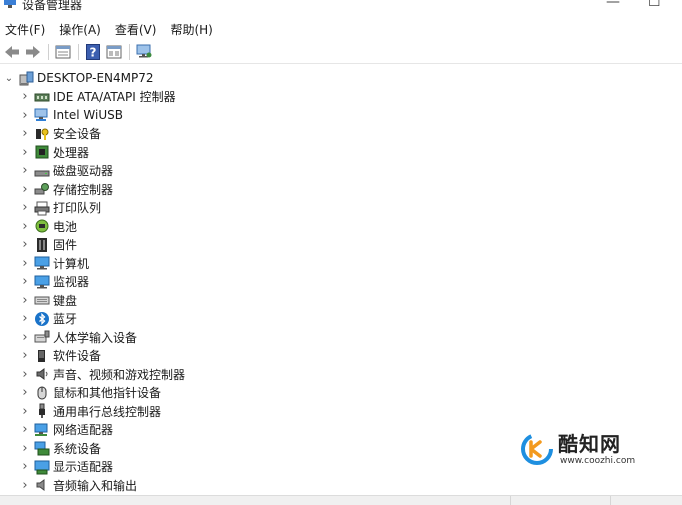 The image size is (682, 505). Describe the element at coordinates (26, 78) in the screenshot. I see `computer-tower-icon` at that location.